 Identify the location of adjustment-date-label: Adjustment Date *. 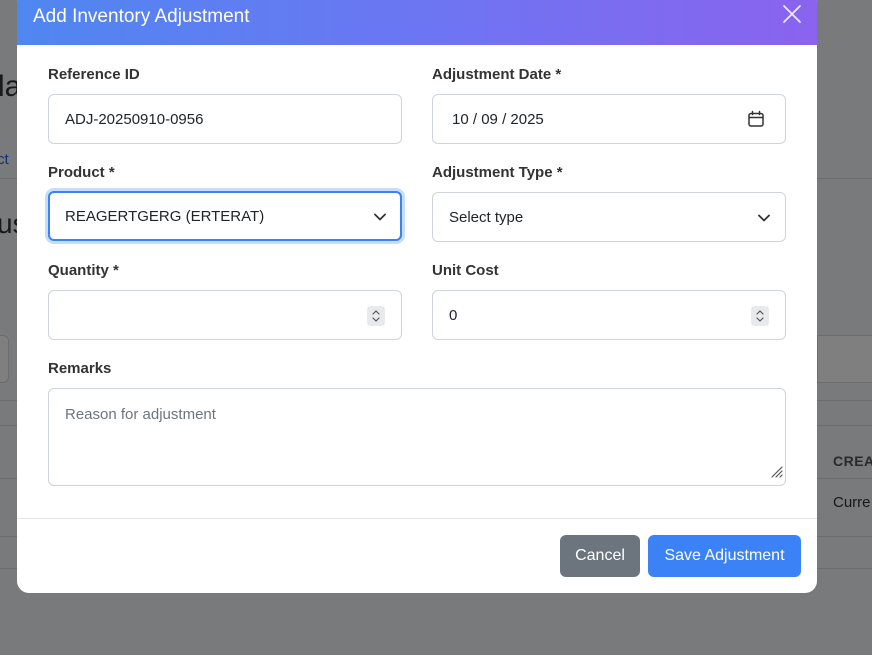
(497, 74).